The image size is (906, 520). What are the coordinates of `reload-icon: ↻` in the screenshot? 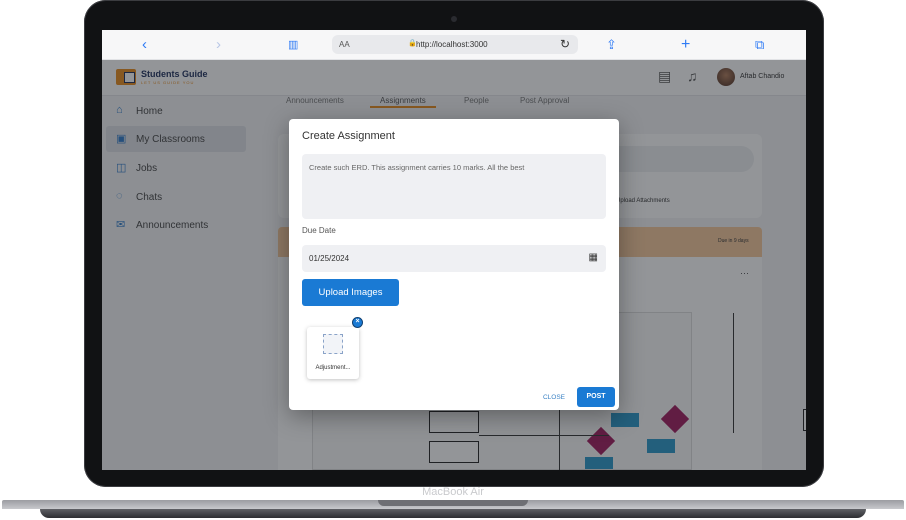 It's located at (565, 44).